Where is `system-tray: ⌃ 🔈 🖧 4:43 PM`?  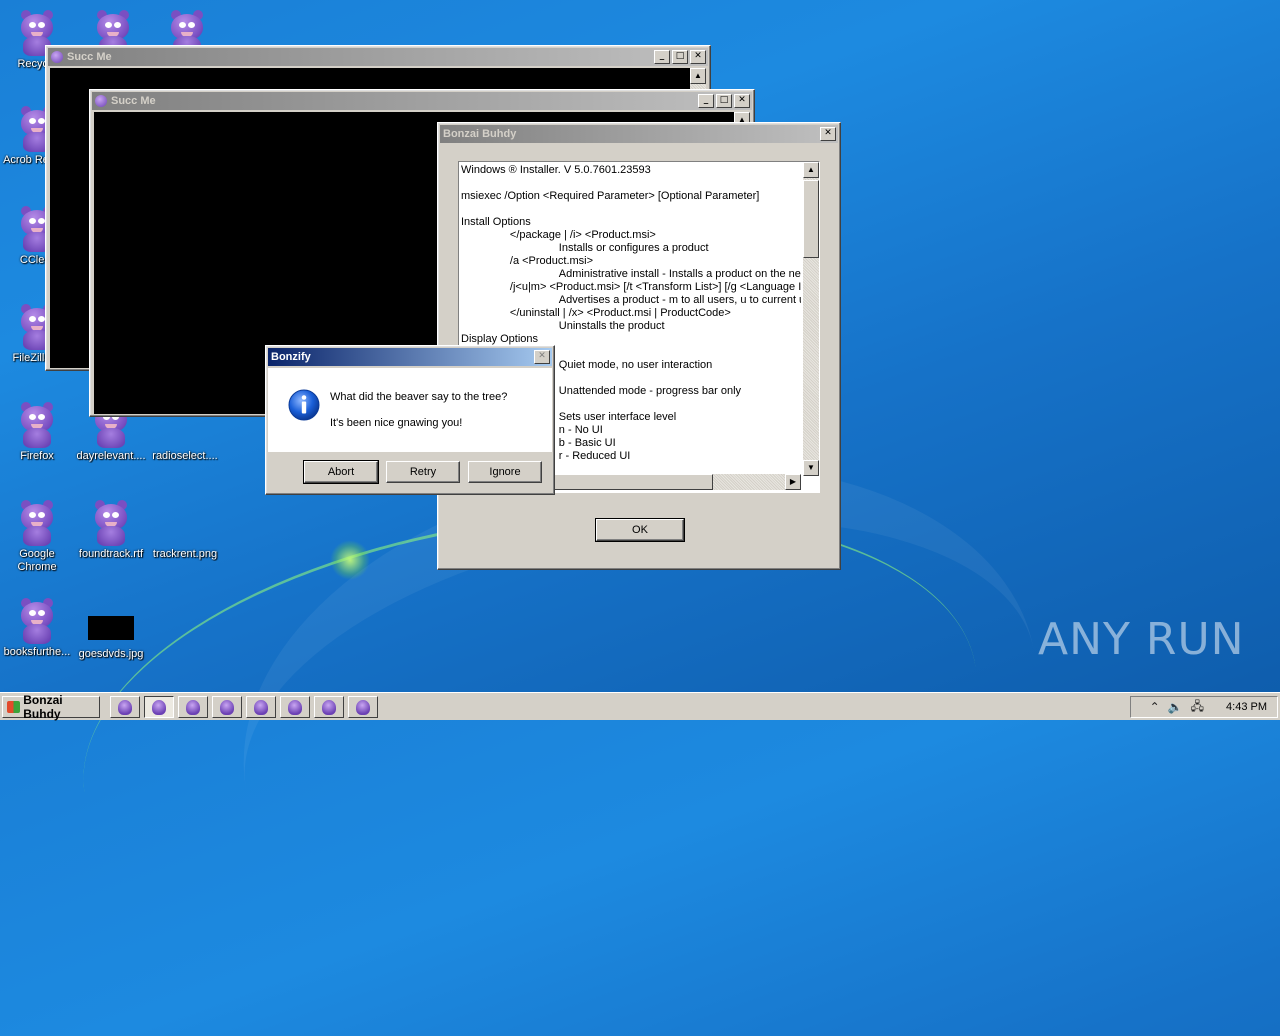 system-tray: ⌃ 🔈 🖧 4:43 PM is located at coordinates (1204, 707).